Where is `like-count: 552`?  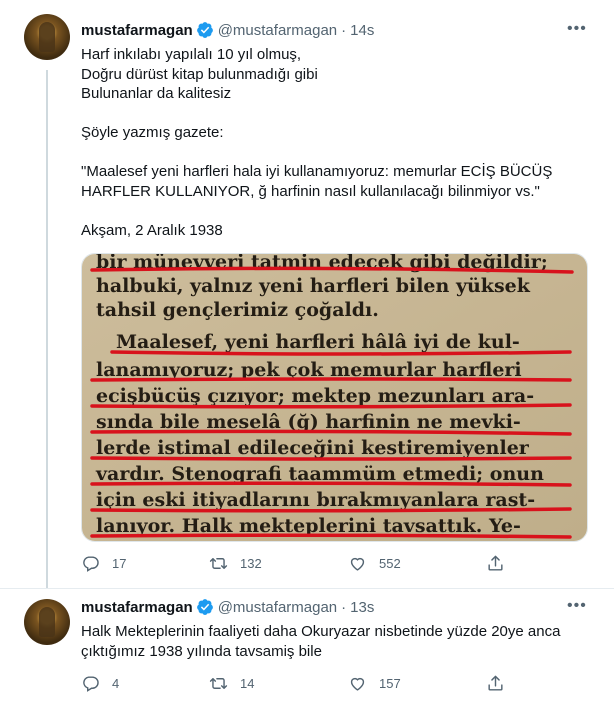 like-count: 552 is located at coordinates (390, 563).